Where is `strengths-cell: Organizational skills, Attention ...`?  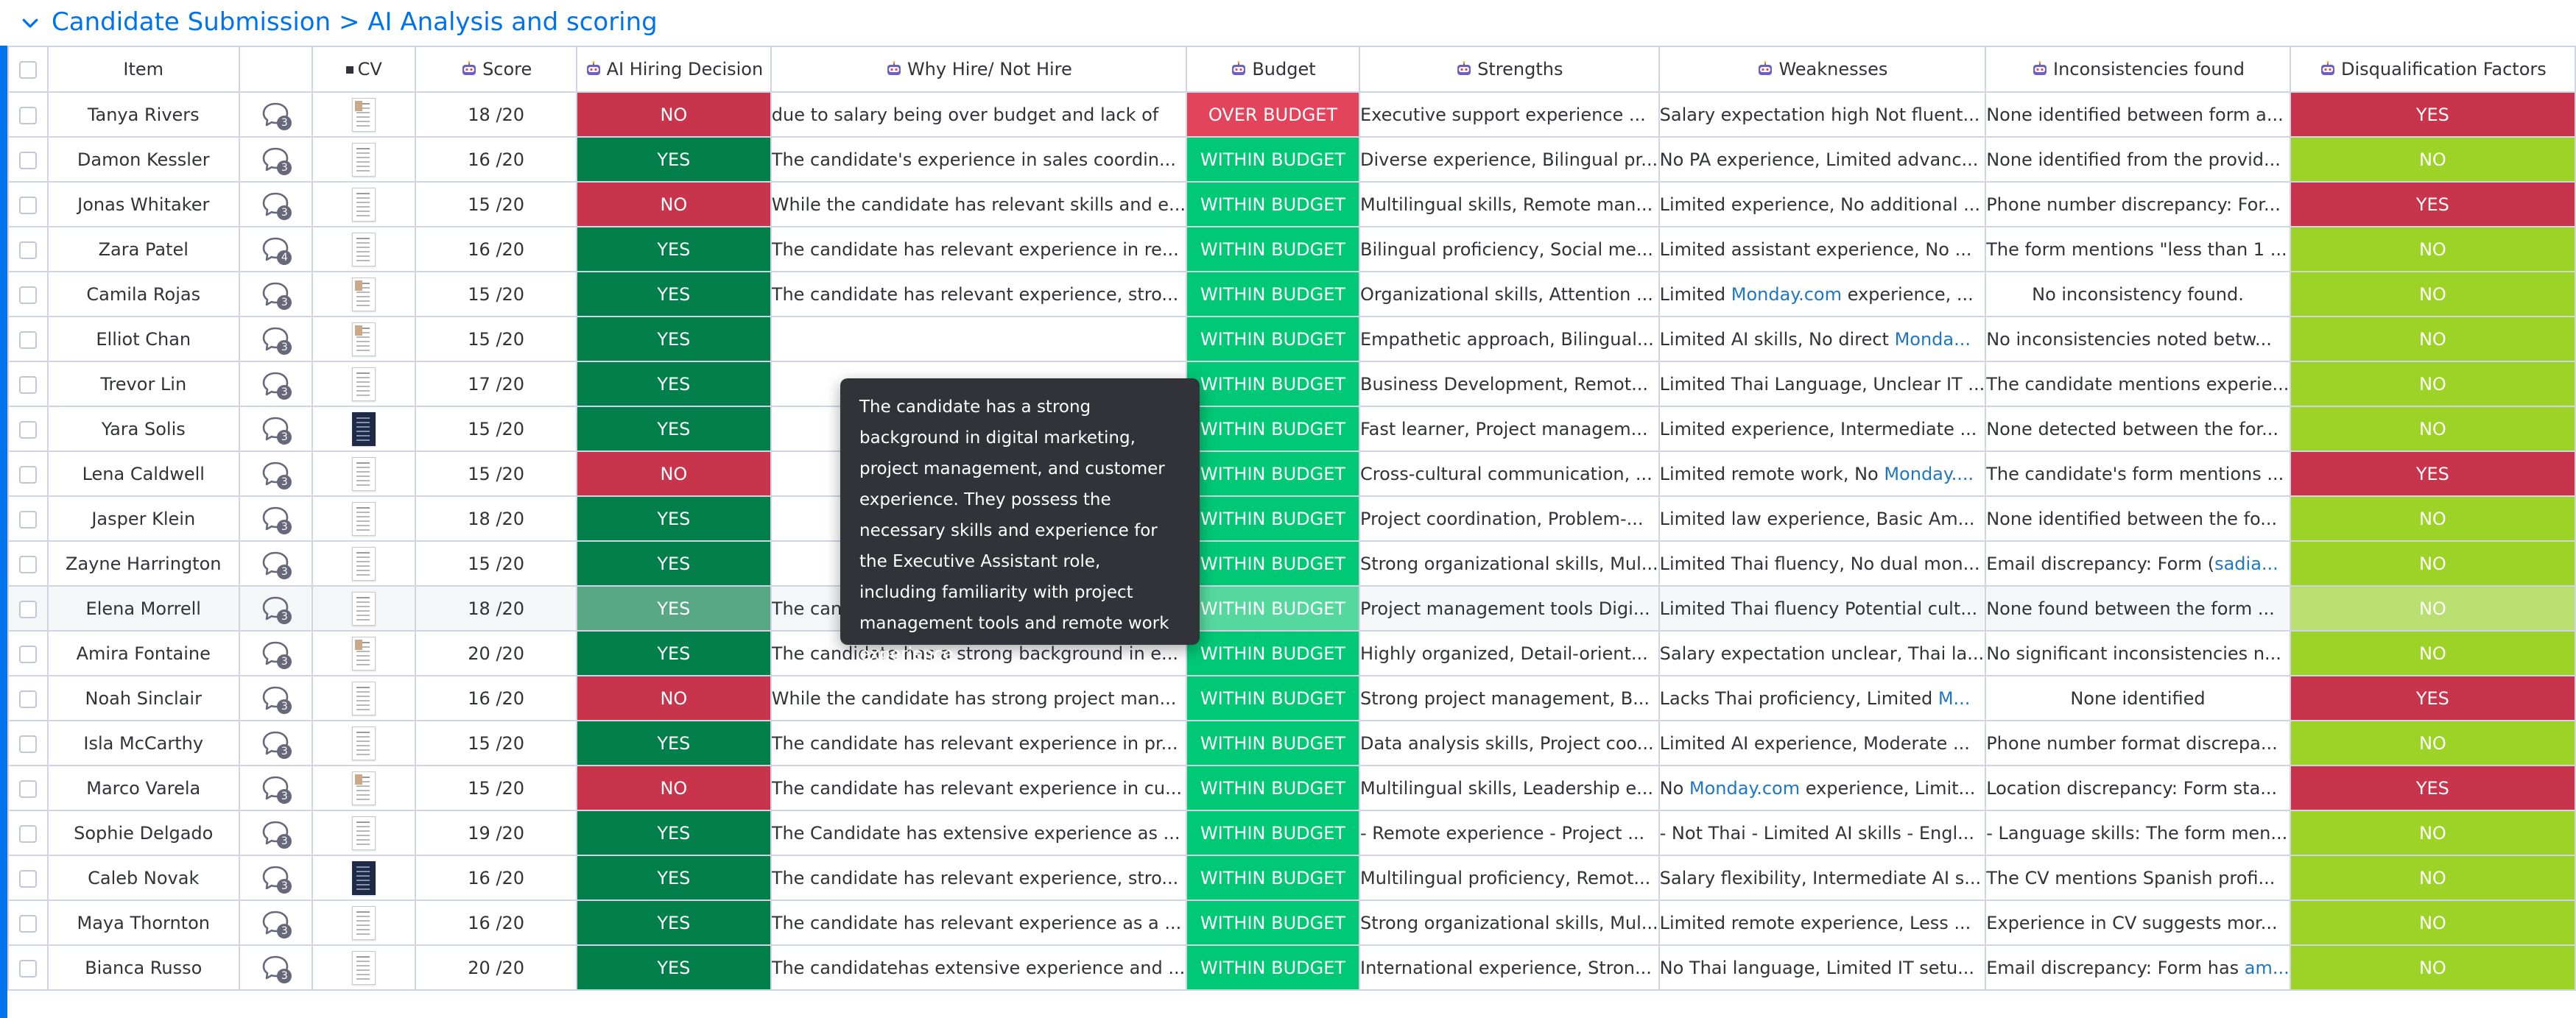
strengths-cell: Organizational skills, Attention ... is located at coordinates (1509, 294).